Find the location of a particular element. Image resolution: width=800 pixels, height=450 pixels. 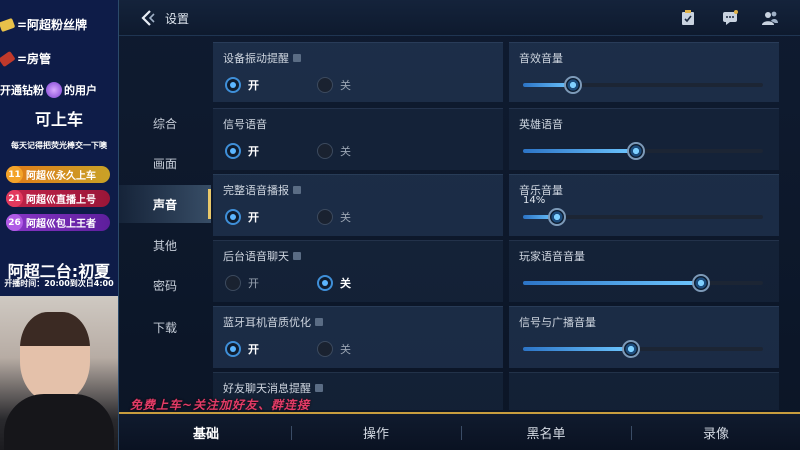

chat-icon is located at coordinates (730, 18).